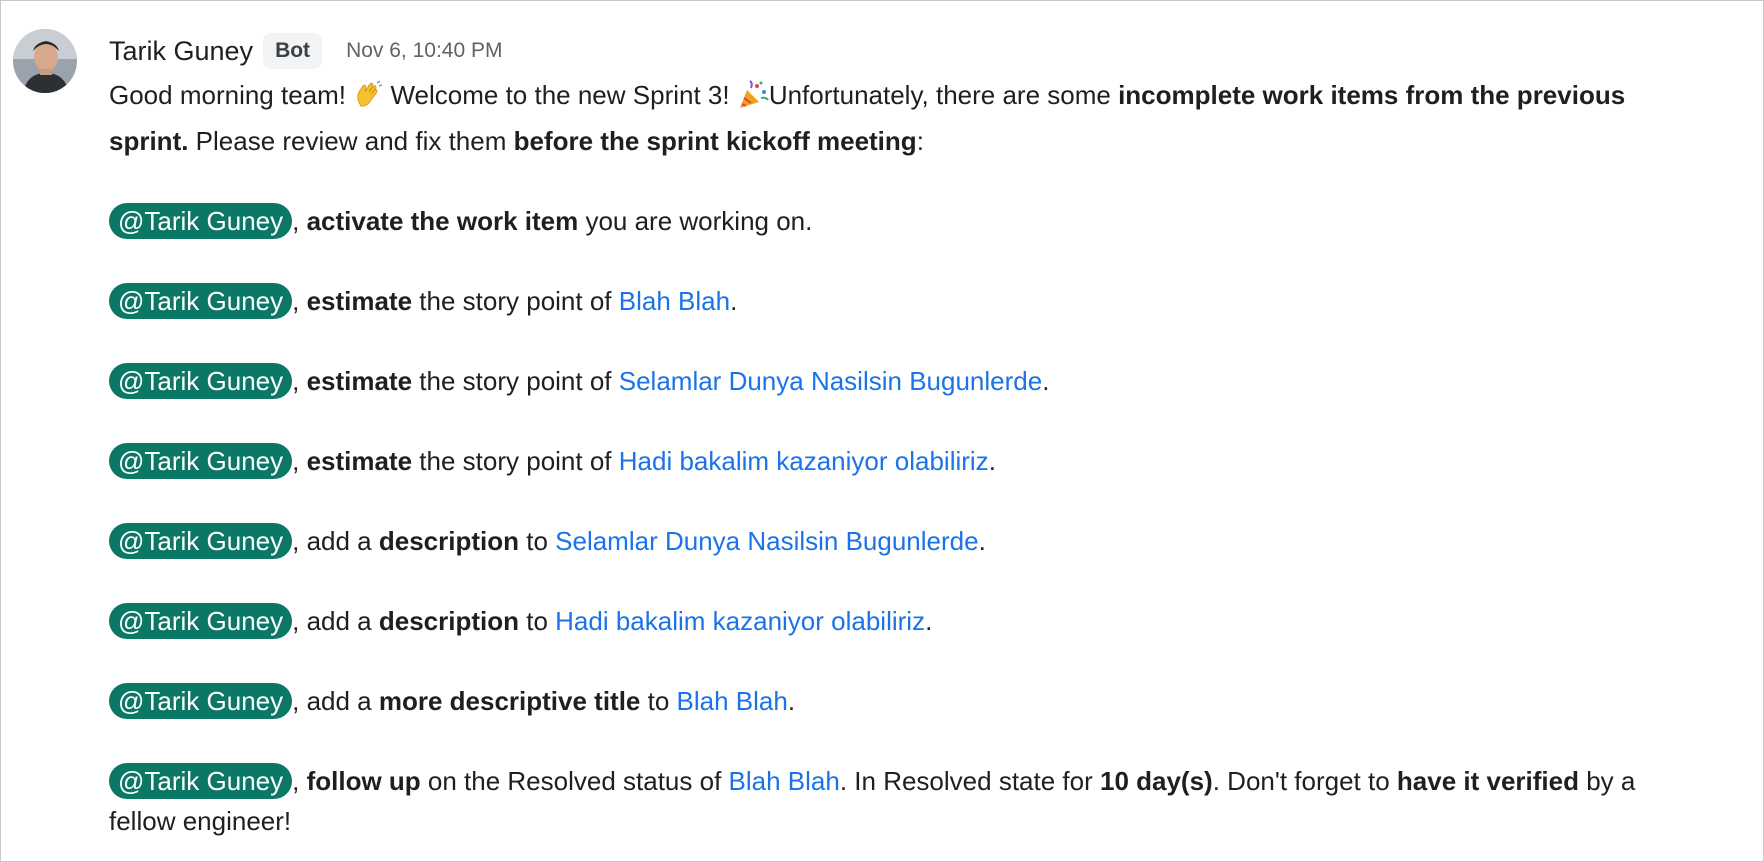 Image resolution: width=1764 pixels, height=862 pixels. What do you see at coordinates (442, 221) in the screenshot?
I see `item-bold: activate the work item` at bounding box center [442, 221].